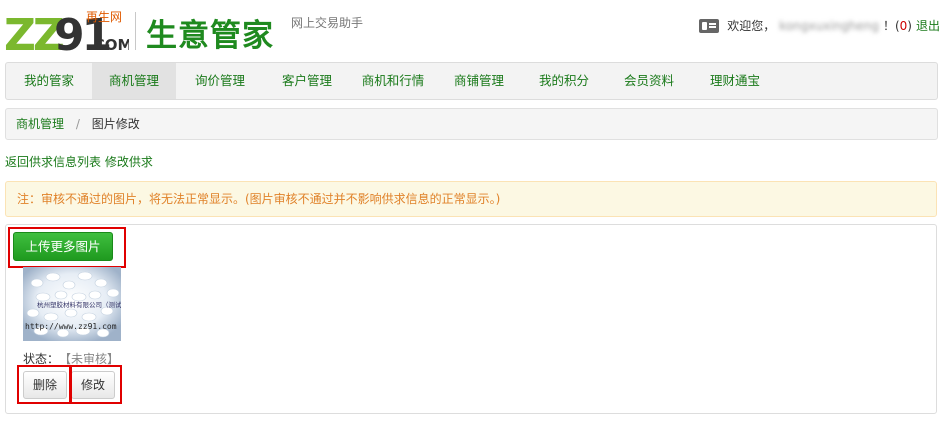  Describe the element at coordinates (220, 81) in the screenshot. I see `nav-inquiry: 询价管理` at that location.